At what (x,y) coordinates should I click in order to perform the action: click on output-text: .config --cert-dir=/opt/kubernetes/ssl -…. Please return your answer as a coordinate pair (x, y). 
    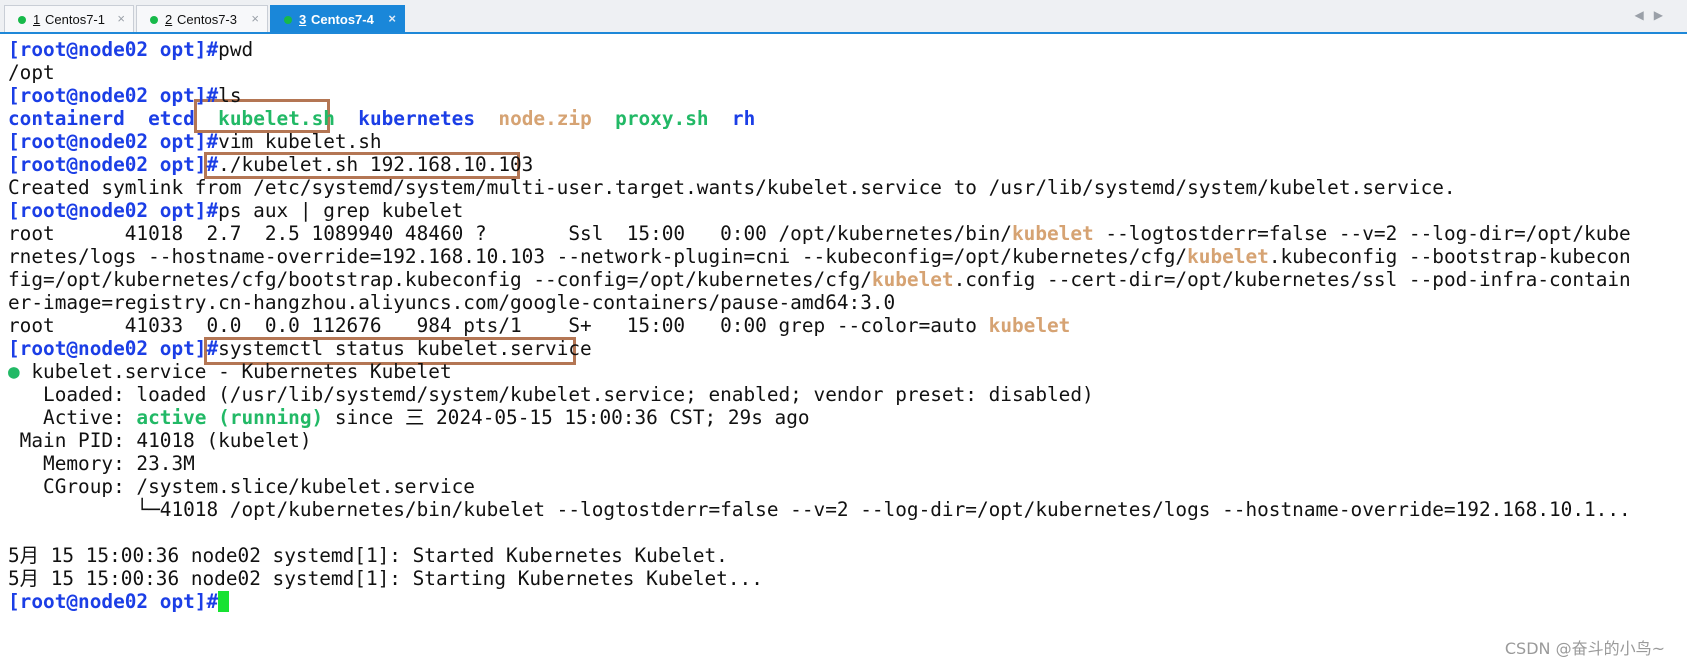
    Looking at the image, I should click on (1292, 279).